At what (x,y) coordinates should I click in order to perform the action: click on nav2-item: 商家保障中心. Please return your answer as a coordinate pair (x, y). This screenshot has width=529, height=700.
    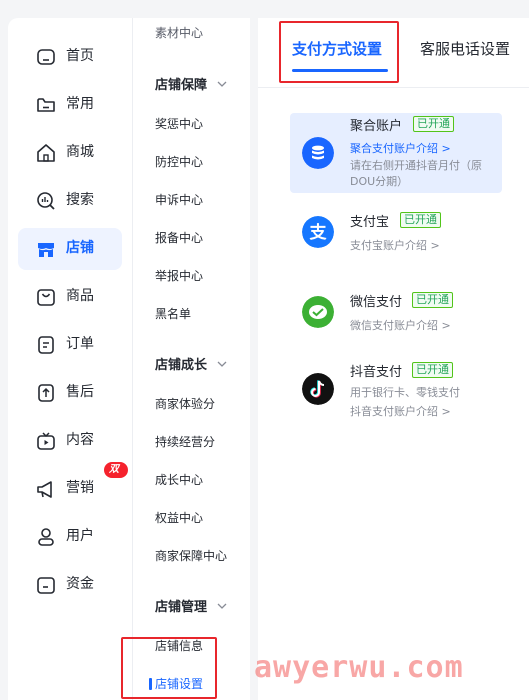
    Looking at the image, I should click on (191, 555).